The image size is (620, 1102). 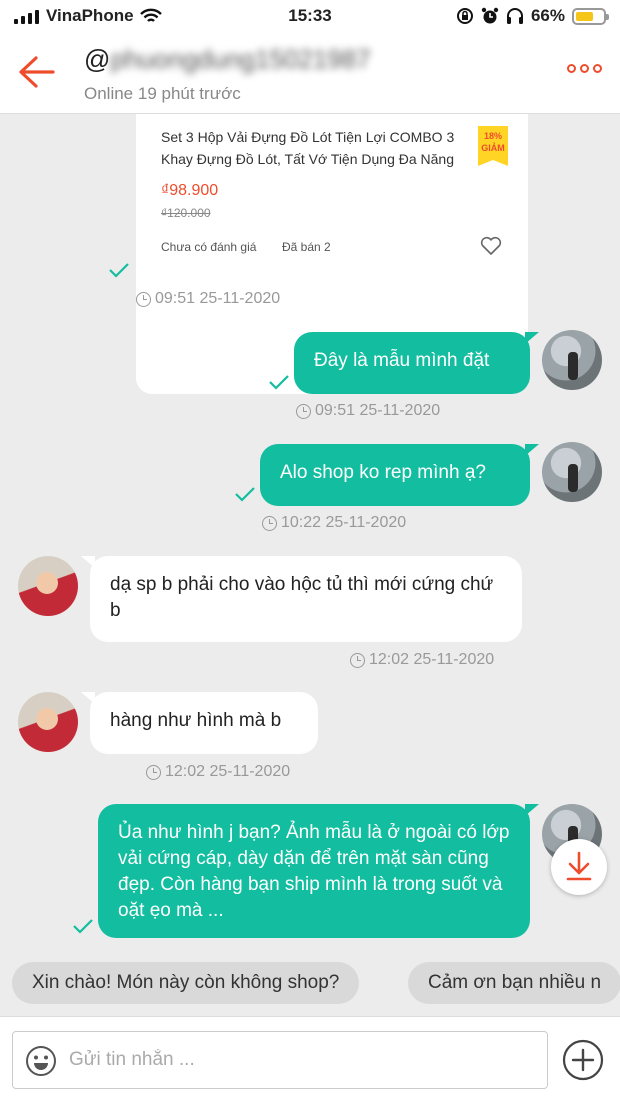 What do you see at coordinates (162, 93) in the screenshot?
I see `online-status: Online 19 phút trước` at bounding box center [162, 93].